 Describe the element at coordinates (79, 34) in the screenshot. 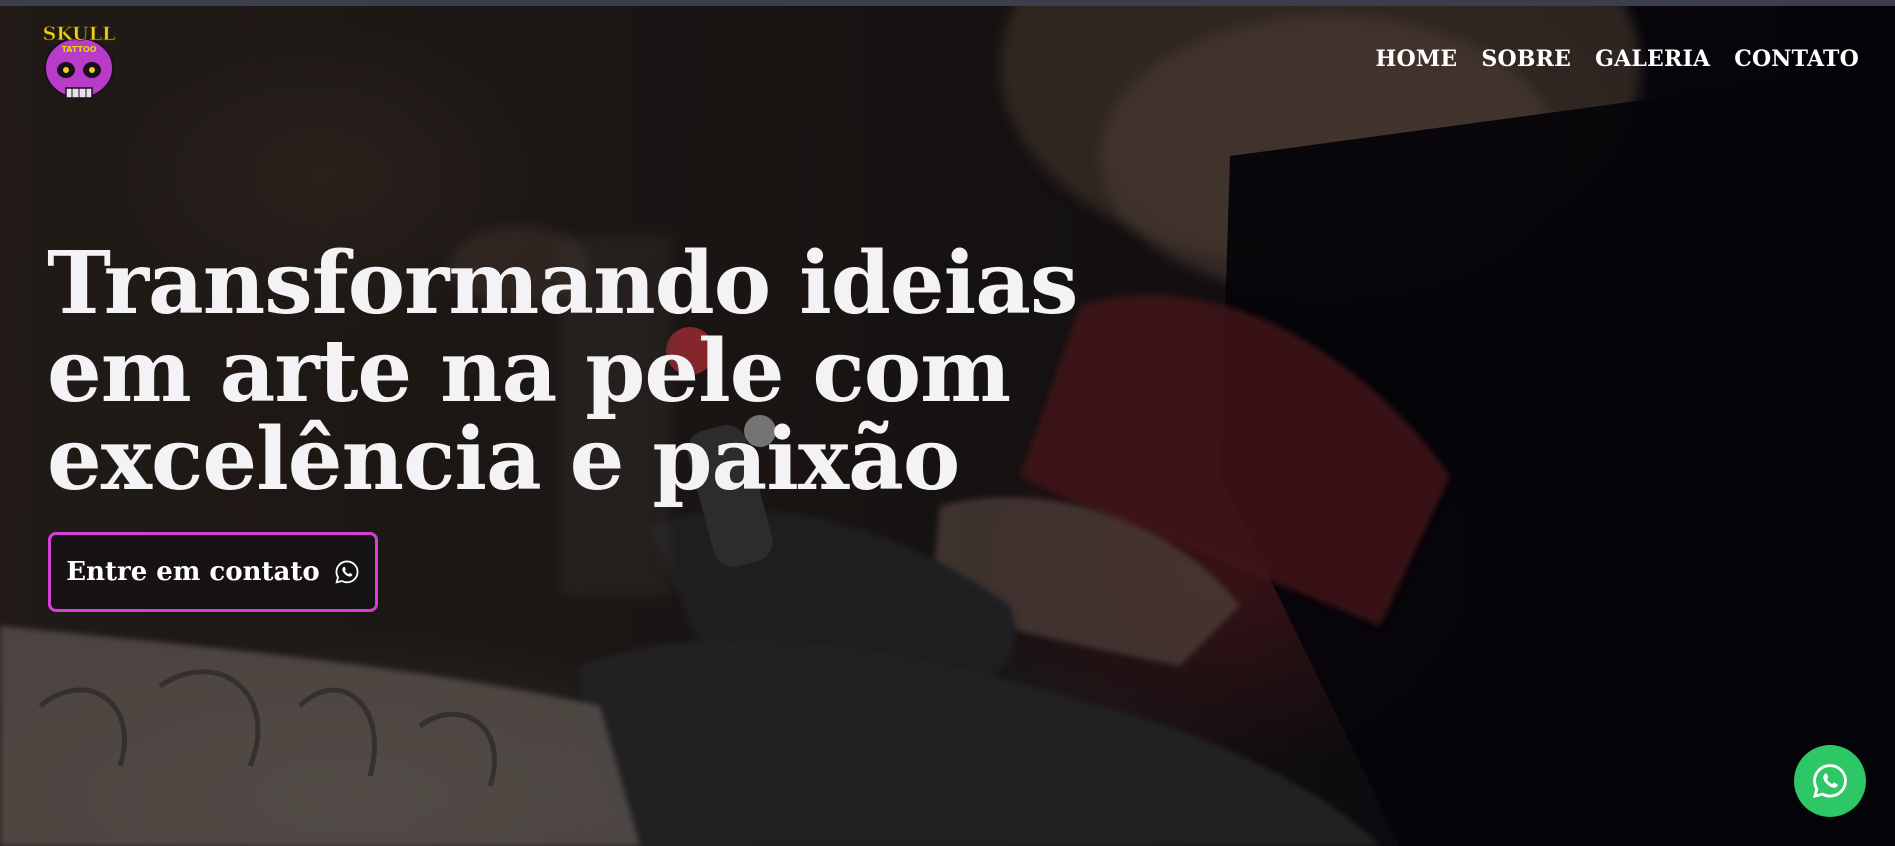

I see `logo-wordmark-top: SKULL` at that location.